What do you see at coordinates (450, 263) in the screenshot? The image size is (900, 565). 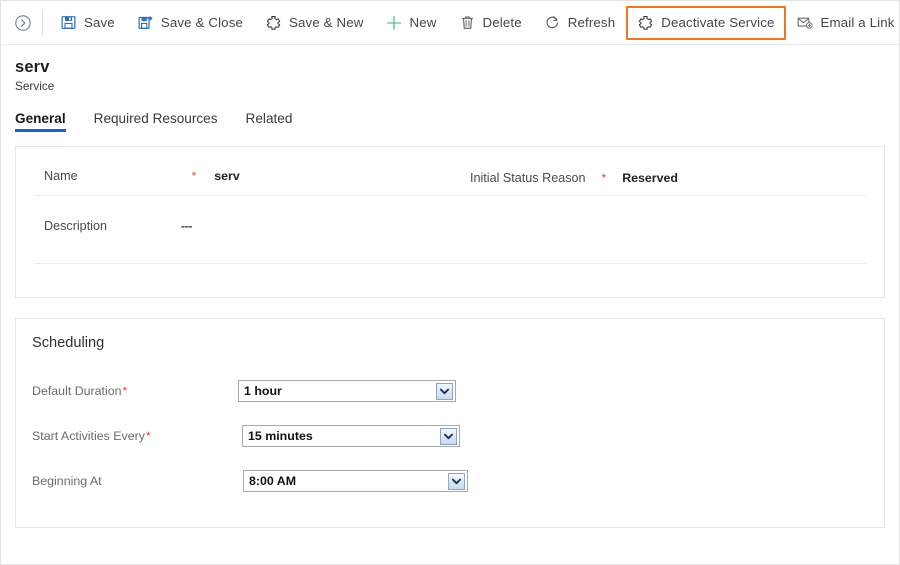 I see `general-row-divider-bottom` at bounding box center [450, 263].